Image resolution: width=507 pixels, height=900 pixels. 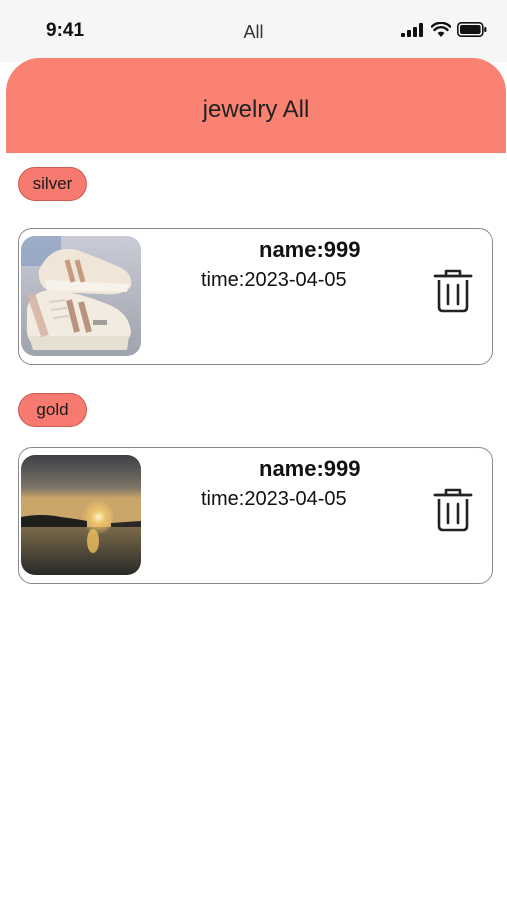 I want to click on signal-icon, so click(x=412, y=29).